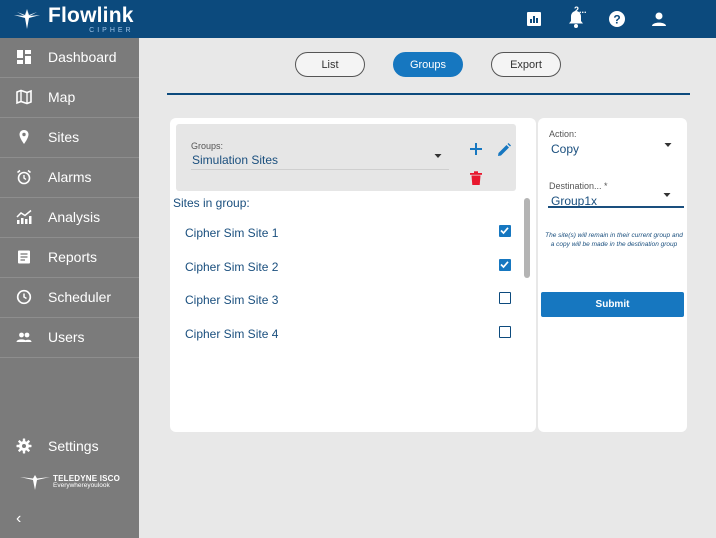  I want to click on sidebar-item-reports: Reports, so click(69, 258).